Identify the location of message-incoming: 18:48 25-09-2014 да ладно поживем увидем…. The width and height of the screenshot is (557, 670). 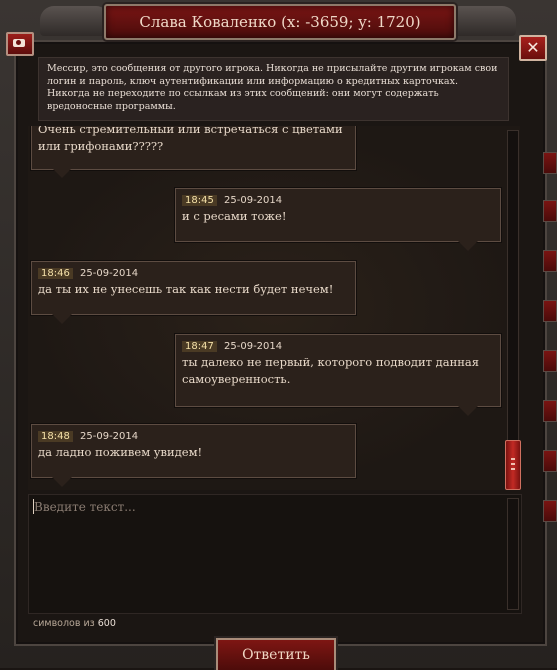
(193, 451).